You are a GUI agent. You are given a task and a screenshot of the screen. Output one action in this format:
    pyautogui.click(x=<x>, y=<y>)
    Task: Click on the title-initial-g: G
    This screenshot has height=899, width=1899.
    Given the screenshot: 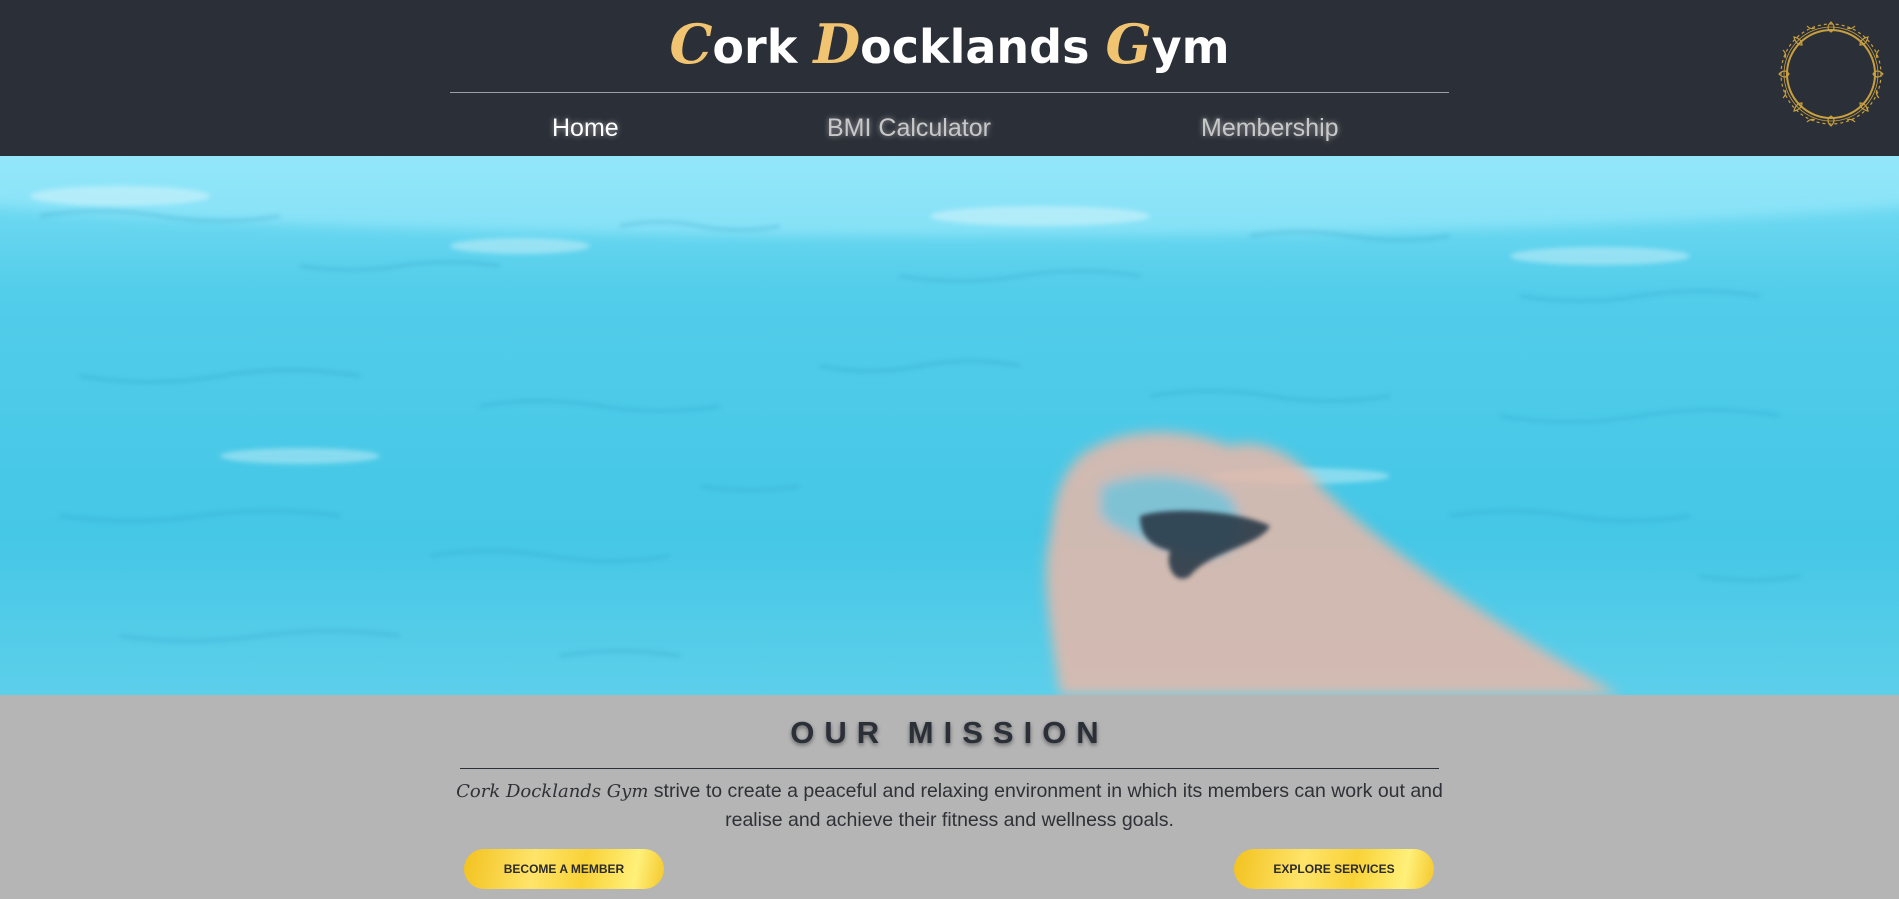 What is the action you would take?
    pyautogui.click(x=1128, y=44)
    